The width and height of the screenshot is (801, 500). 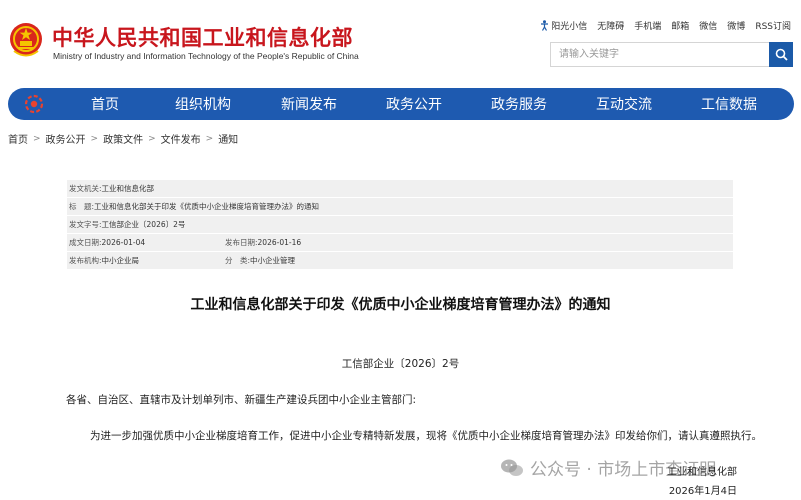 What do you see at coordinates (18, 138) in the screenshot?
I see `breadcrumb-home: 首页` at bounding box center [18, 138].